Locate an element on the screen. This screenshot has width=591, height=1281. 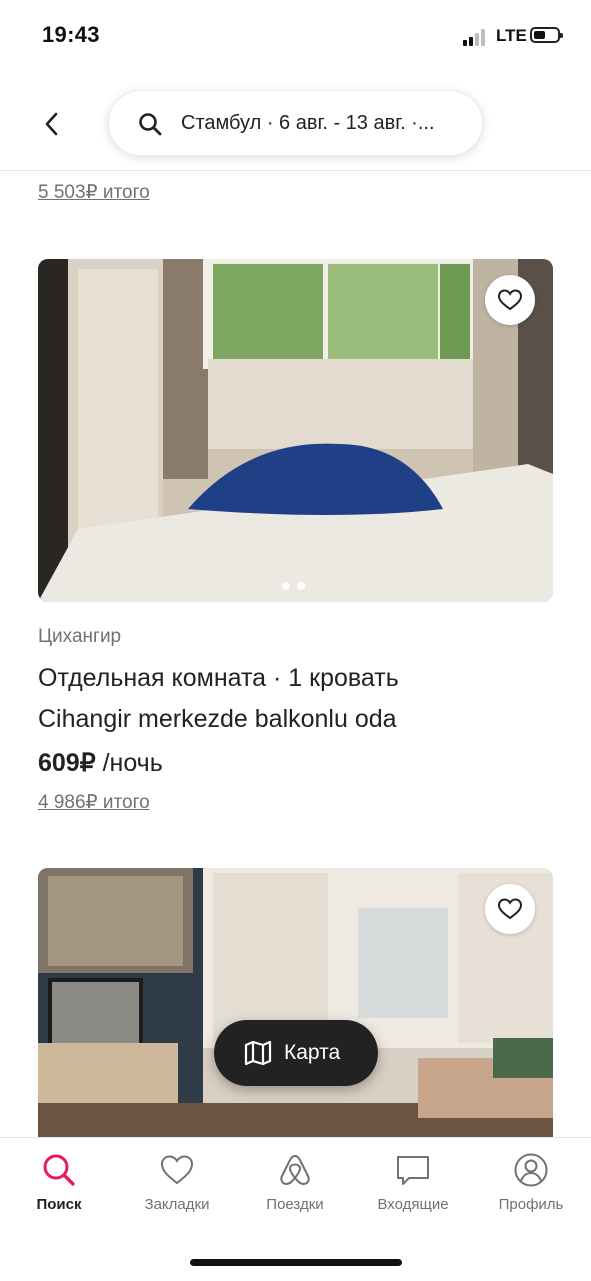
status-bar: 19:43 LTE is located at coordinates (295, 35).